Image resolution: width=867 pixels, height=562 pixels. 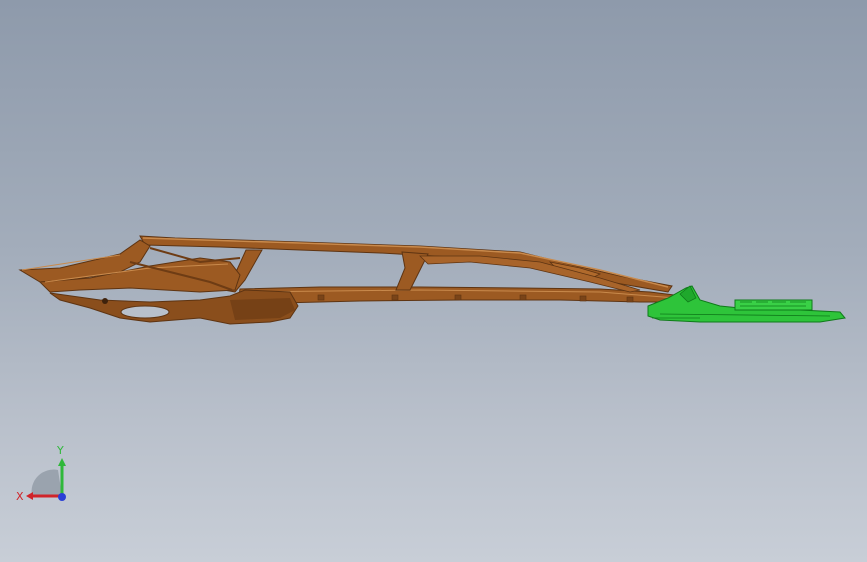 I want to click on triad-x-label: X, so click(x=20, y=496).